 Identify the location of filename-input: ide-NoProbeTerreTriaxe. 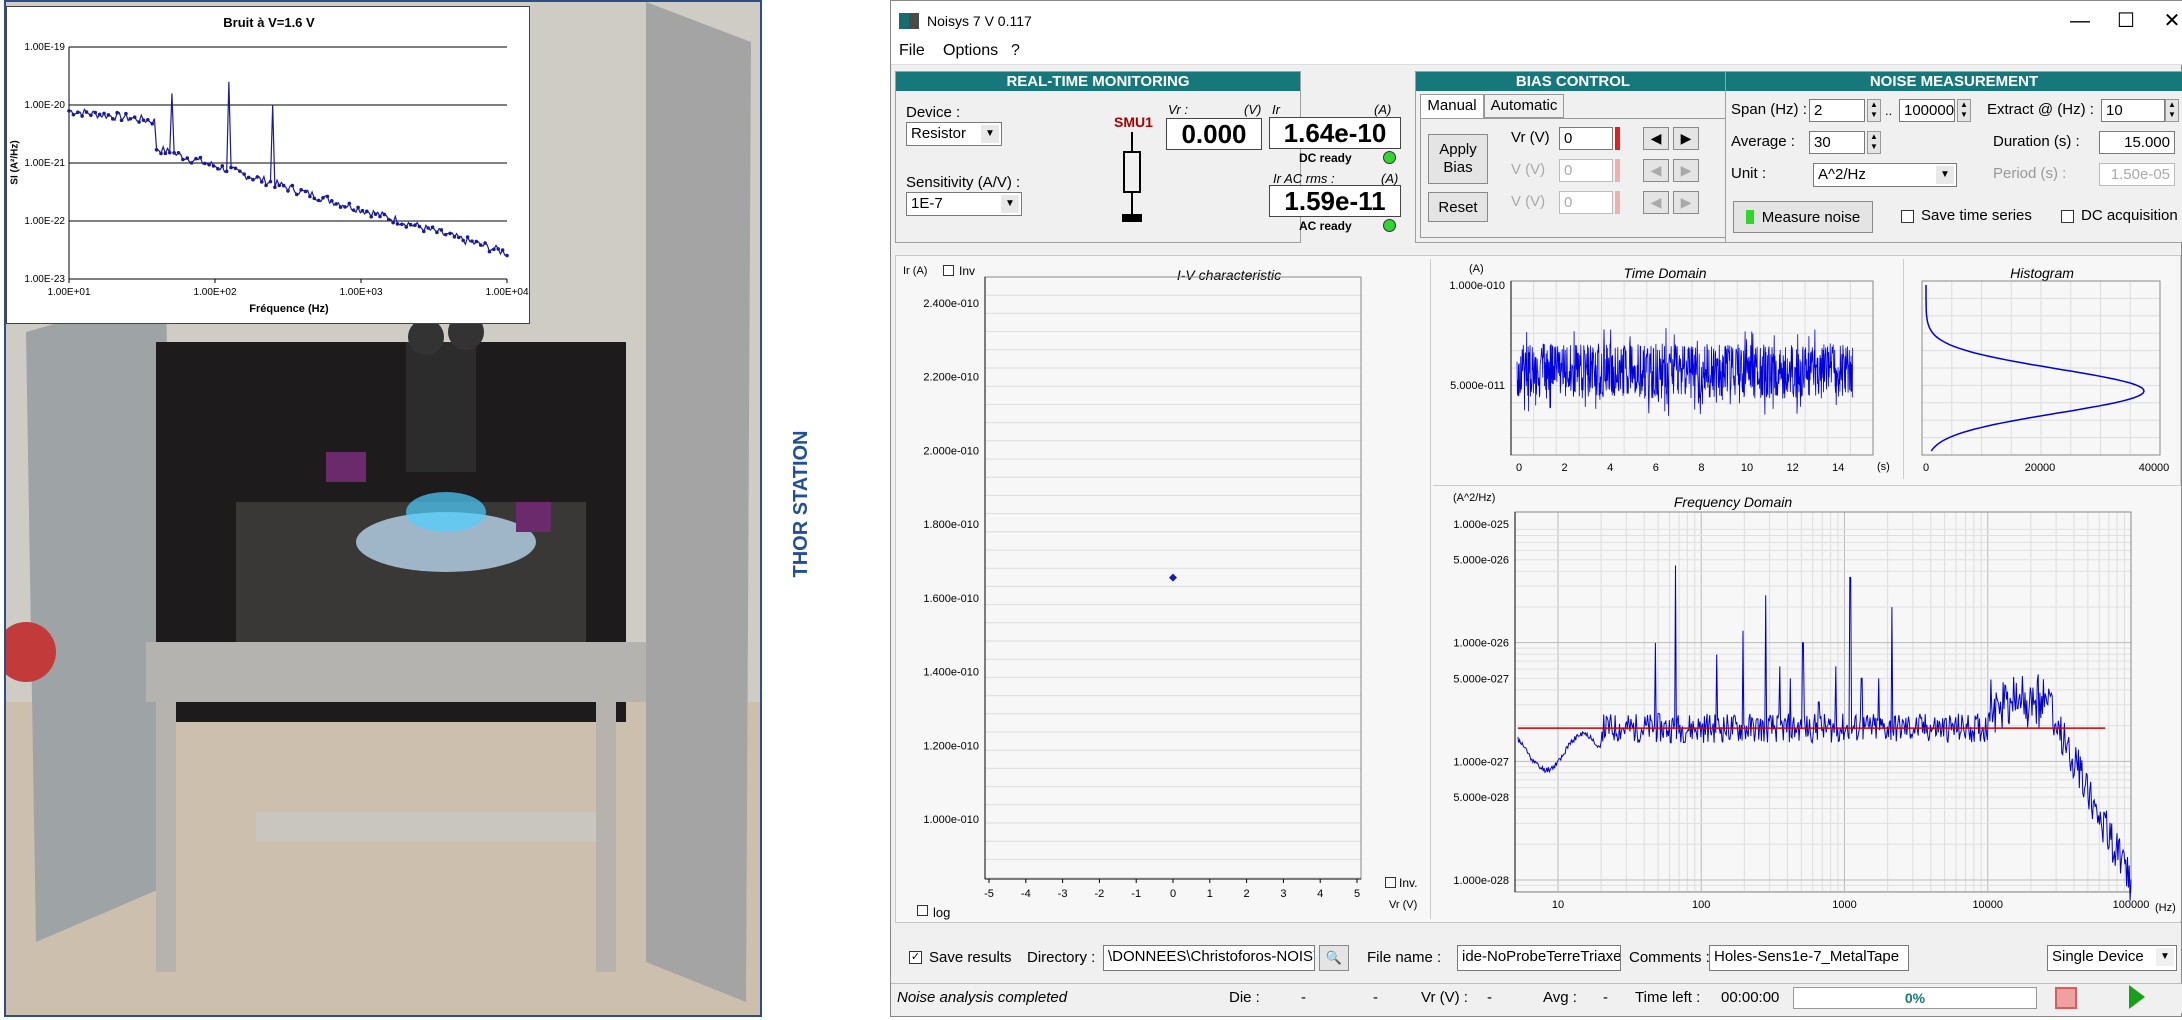
(1539, 958).